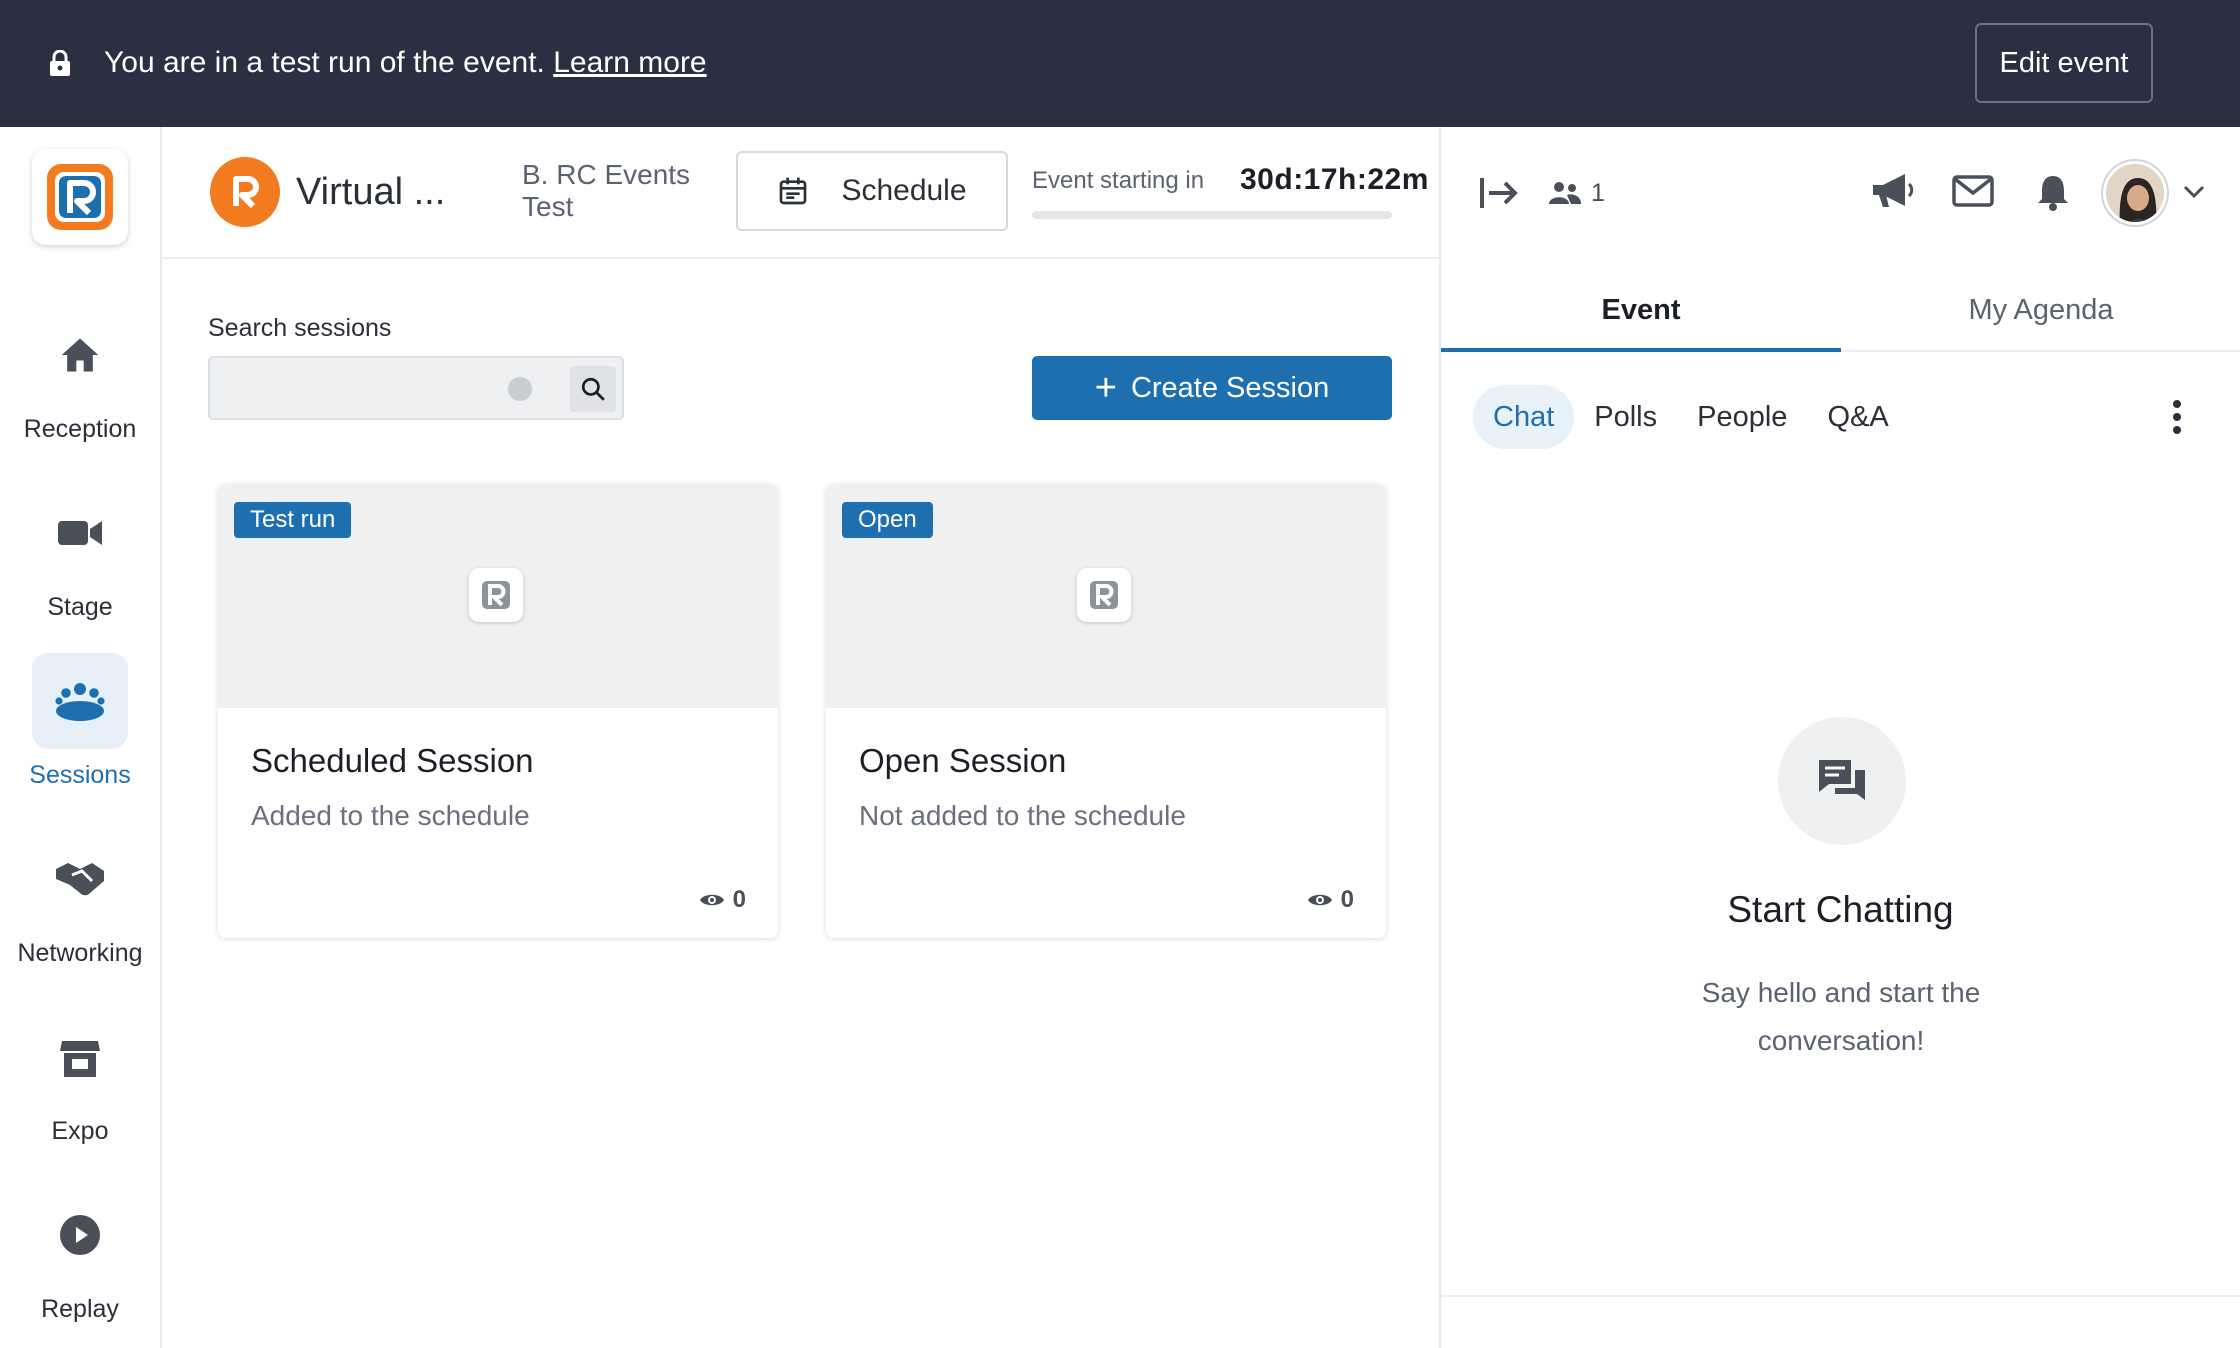 This screenshot has width=2240, height=1348. Describe the element at coordinates (1565, 193) in the screenshot. I see `attendees-icon` at that location.